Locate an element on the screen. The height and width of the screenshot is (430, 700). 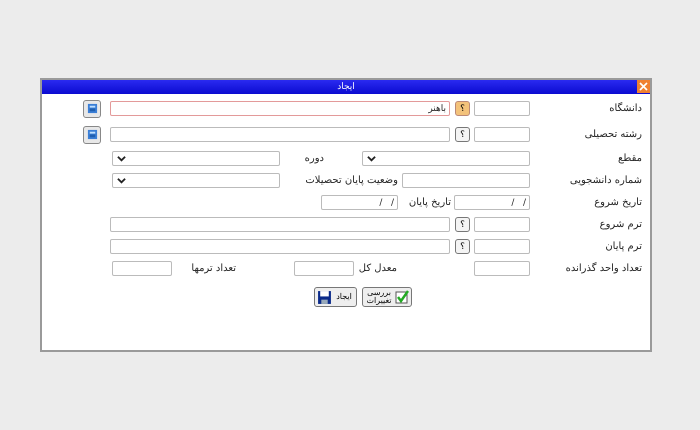
name-field: باهنر is located at coordinates (280, 108).